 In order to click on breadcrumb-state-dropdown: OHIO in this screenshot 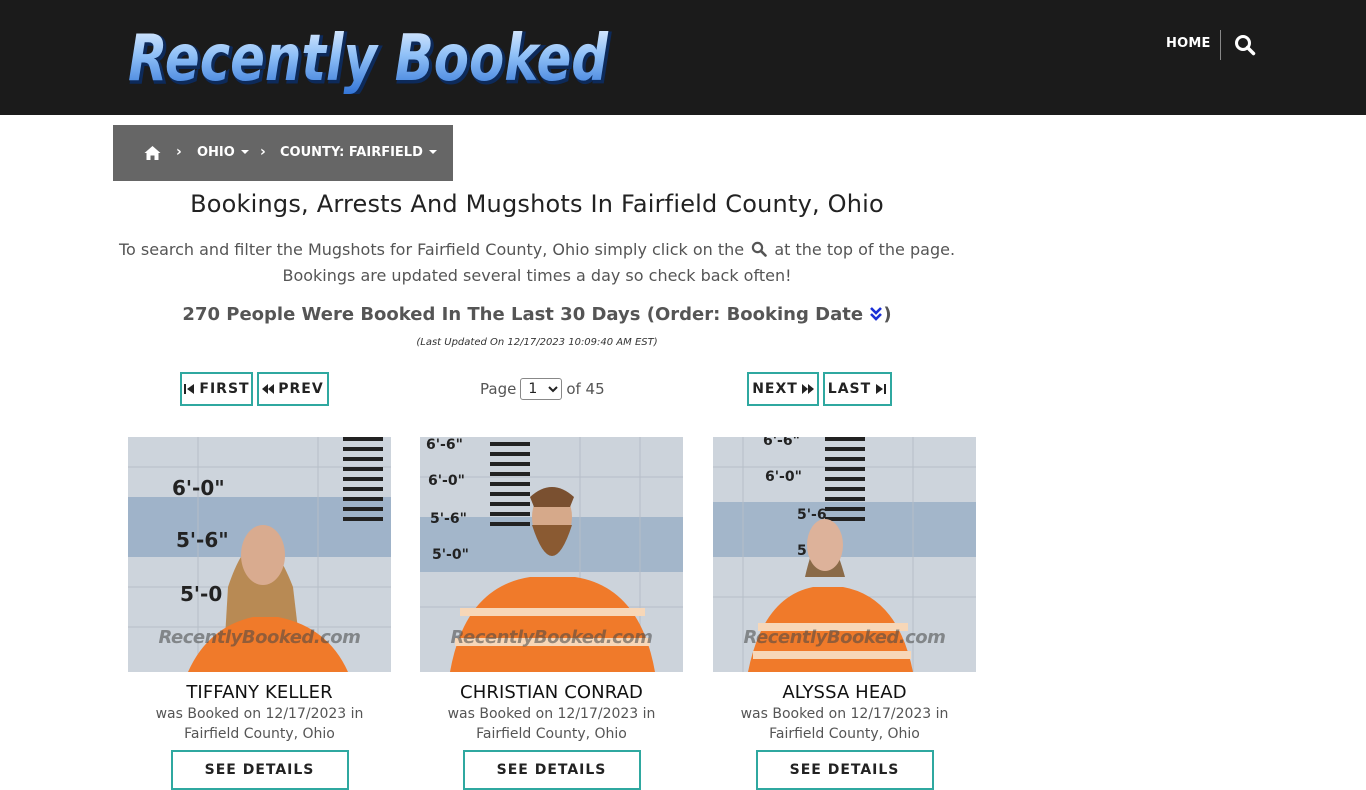, I will do `click(223, 152)`.